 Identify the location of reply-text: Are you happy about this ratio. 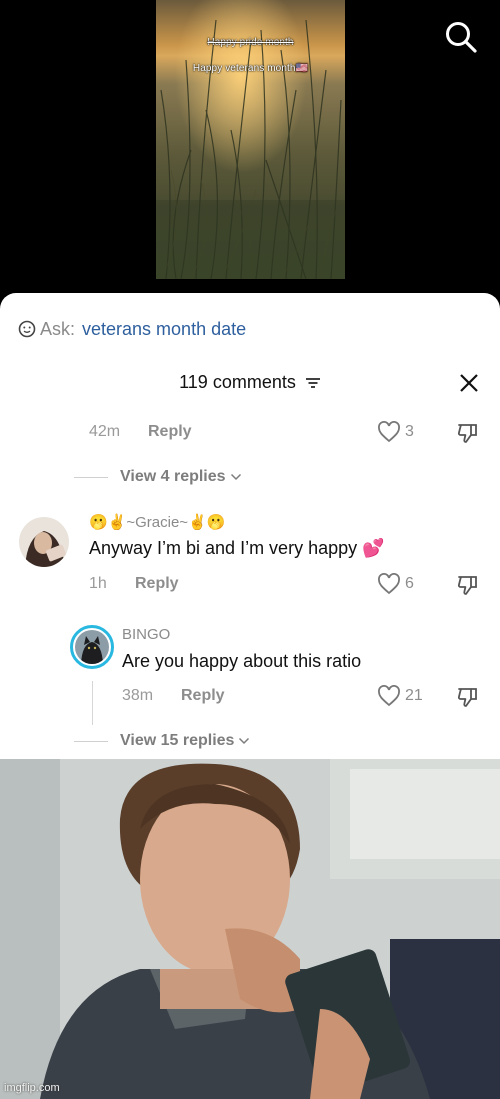
(242, 661).